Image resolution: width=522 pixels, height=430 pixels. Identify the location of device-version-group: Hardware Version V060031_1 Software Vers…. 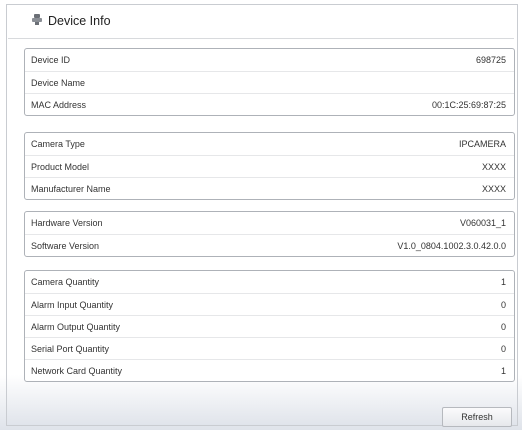
(269, 234).